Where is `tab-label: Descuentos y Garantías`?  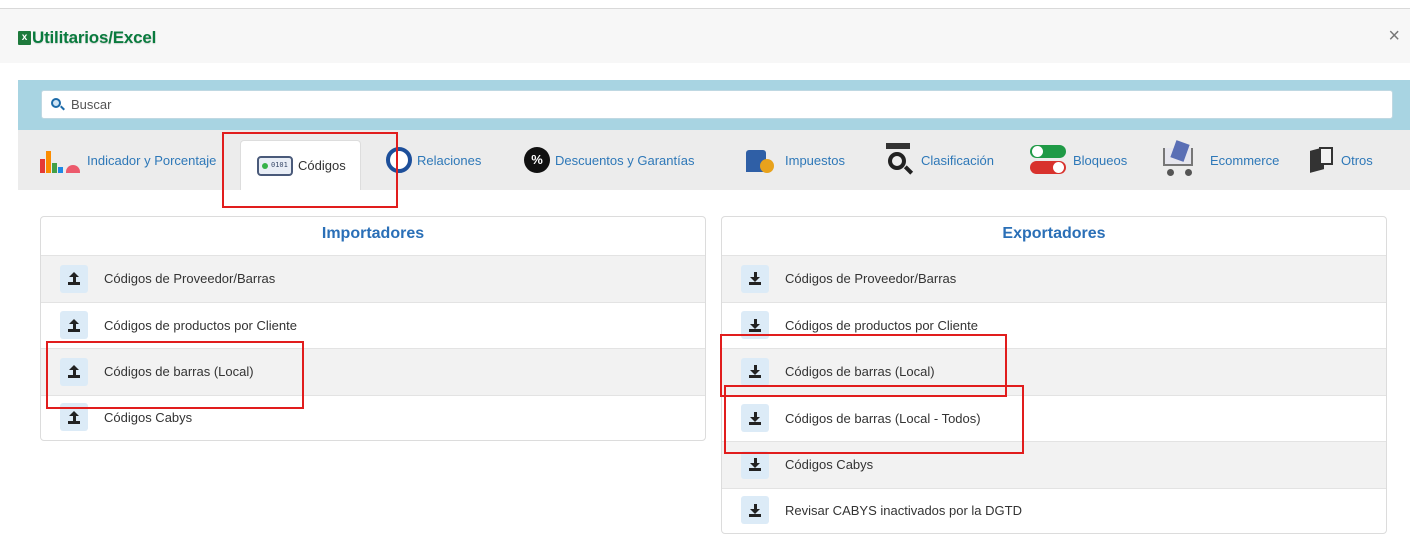
tab-label: Descuentos y Garantías is located at coordinates (625, 160).